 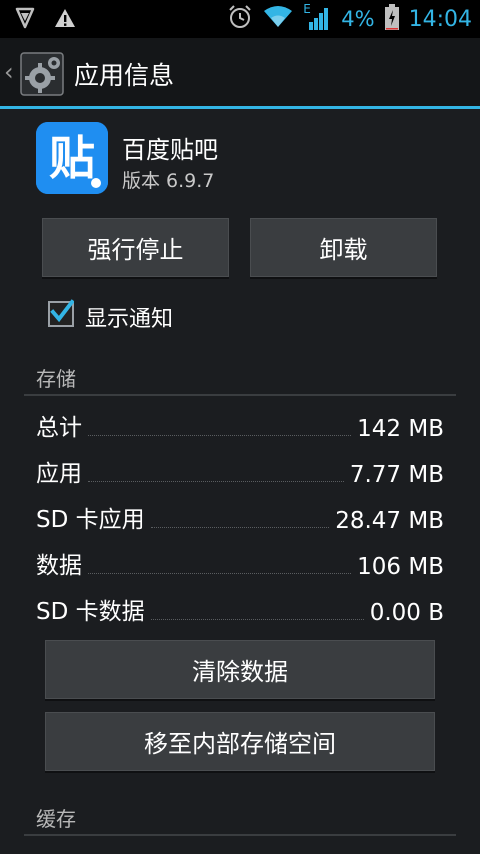 I want to click on storage-row-label: SD 卡应用, so click(x=90, y=520).